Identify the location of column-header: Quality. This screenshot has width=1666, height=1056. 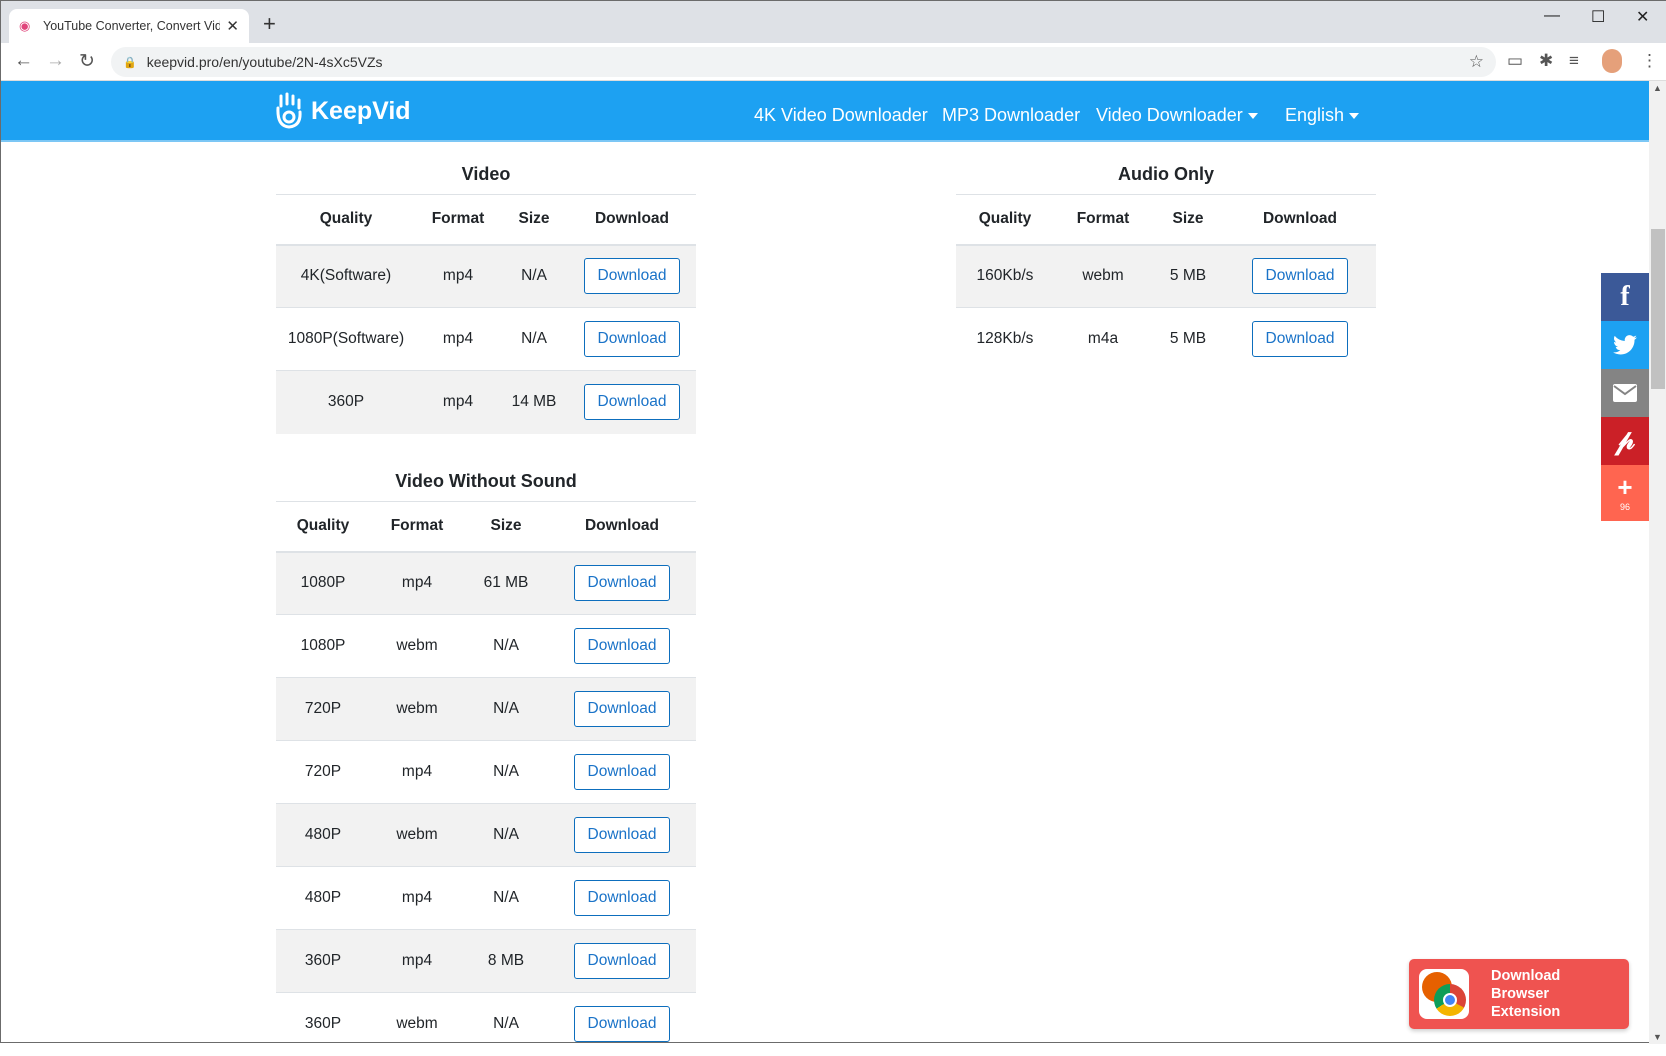
(323, 527).